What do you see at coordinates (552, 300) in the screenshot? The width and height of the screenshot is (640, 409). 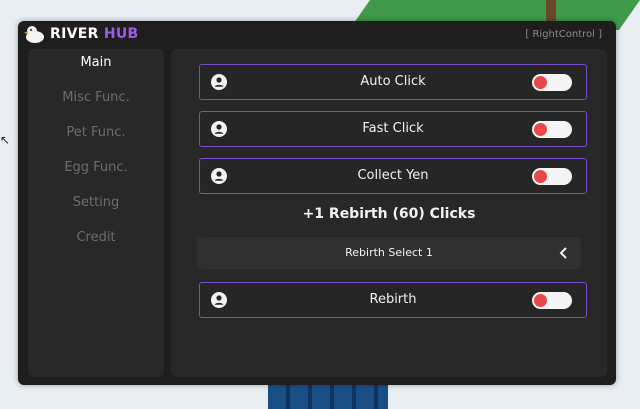 I see `rebirth-toggle` at bounding box center [552, 300].